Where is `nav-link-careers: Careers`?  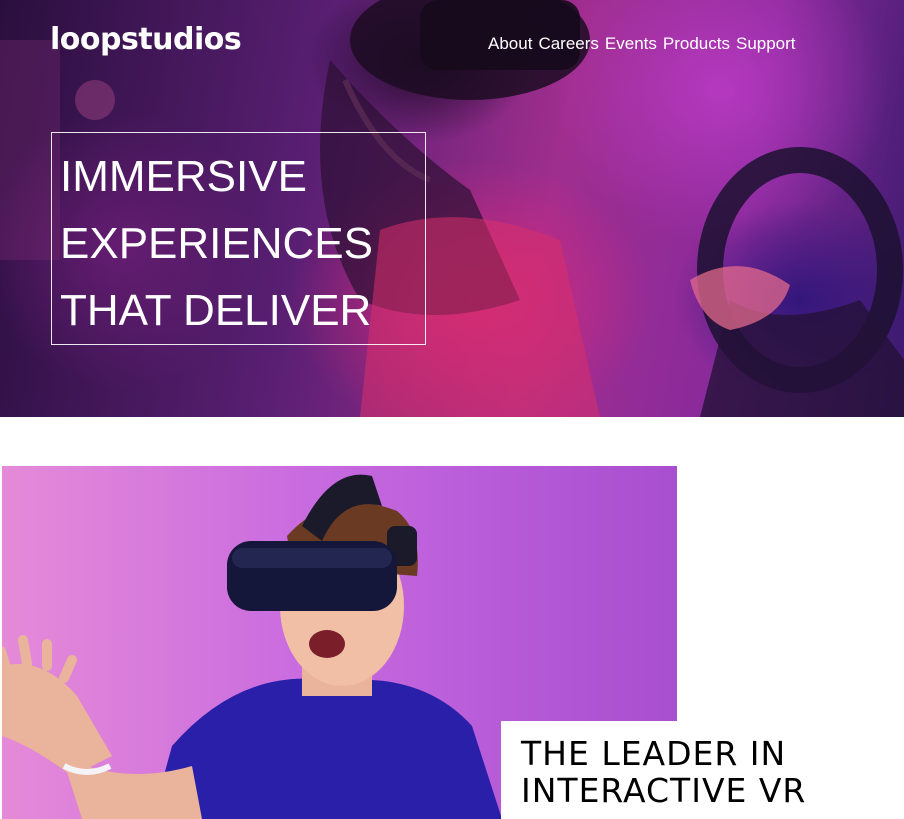 nav-link-careers: Careers is located at coordinates (568, 44).